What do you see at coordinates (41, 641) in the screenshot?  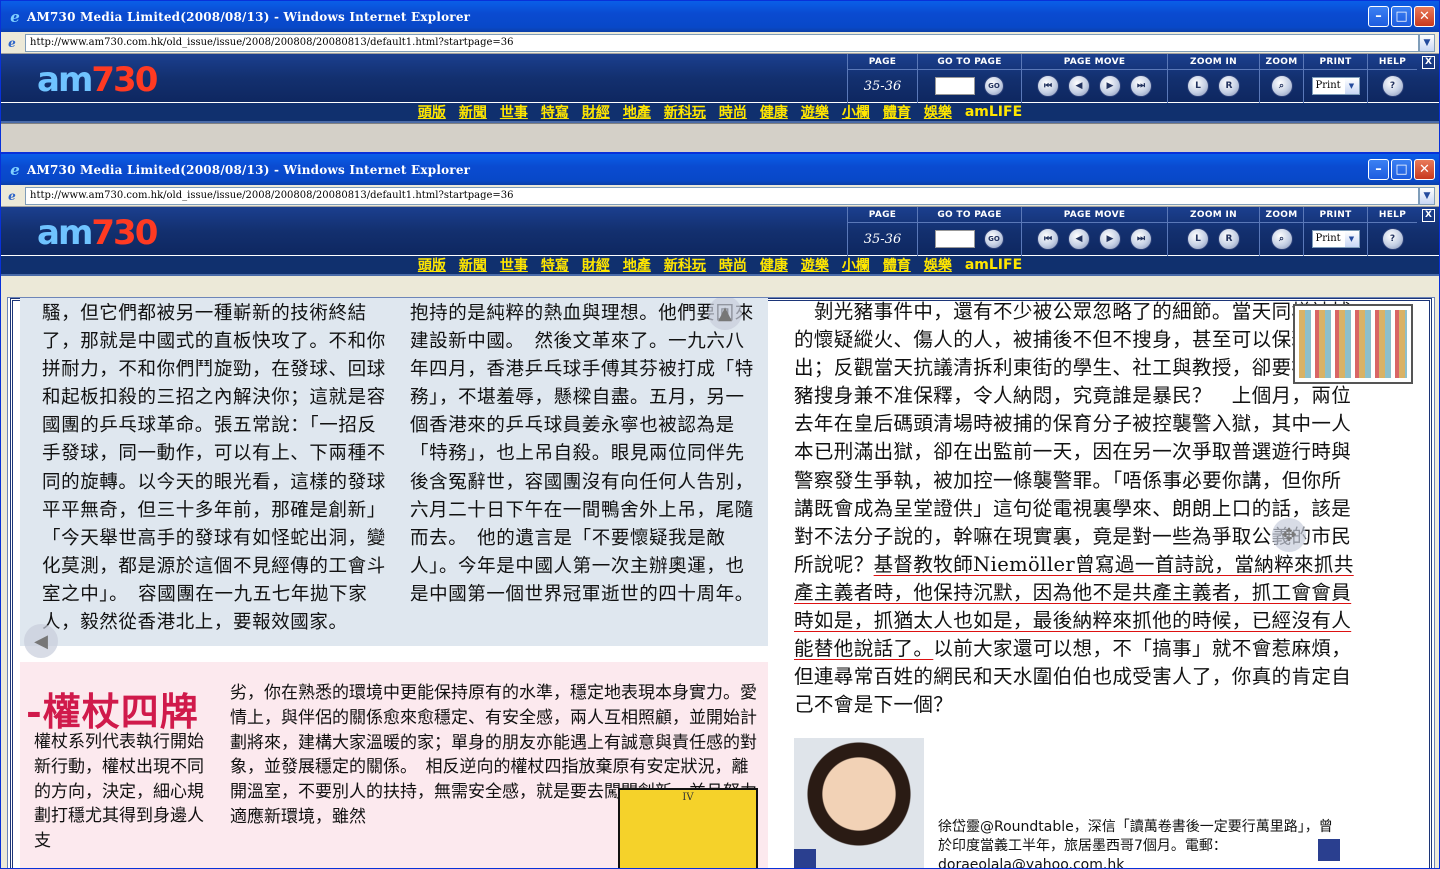 I see `scroll-left-icon: ◀` at bounding box center [41, 641].